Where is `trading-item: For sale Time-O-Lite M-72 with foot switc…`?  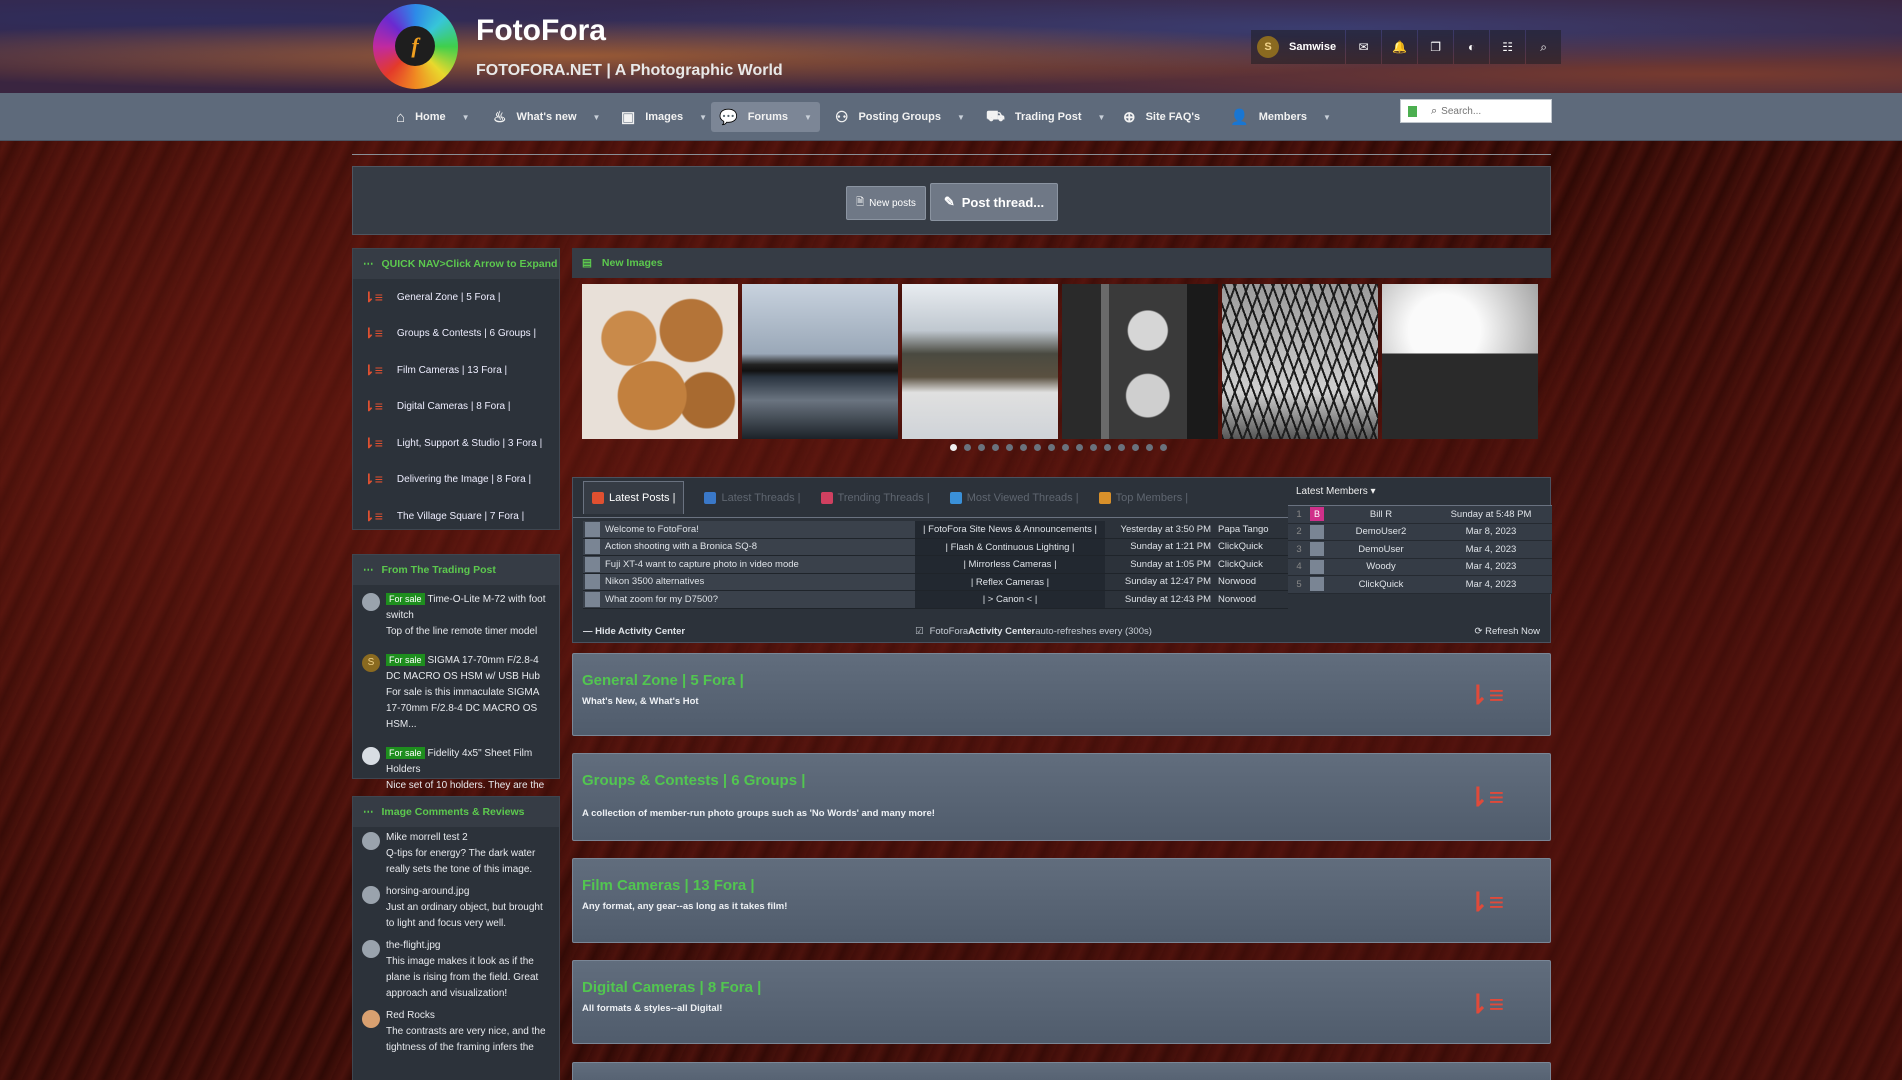 trading-item: For sale Time-O-Lite M-72 with foot switc… is located at coordinates (456, 615).